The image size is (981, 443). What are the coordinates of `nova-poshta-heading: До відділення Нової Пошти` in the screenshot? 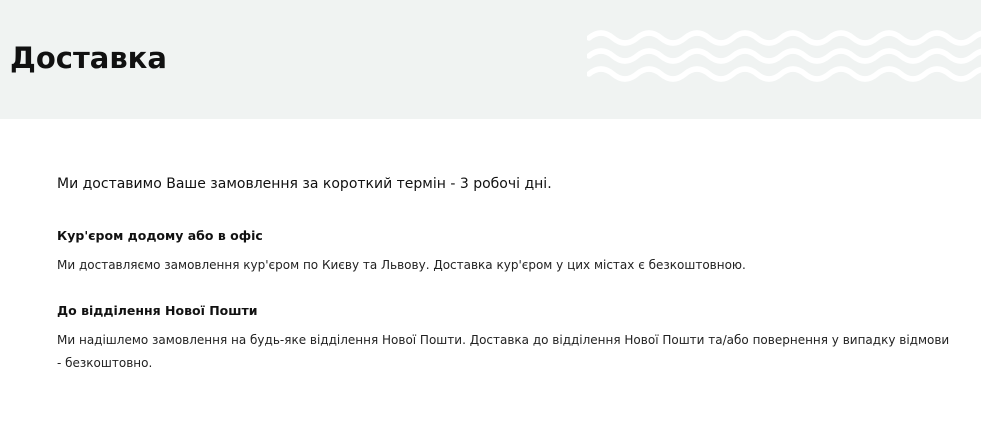 It's located at (157, 310).